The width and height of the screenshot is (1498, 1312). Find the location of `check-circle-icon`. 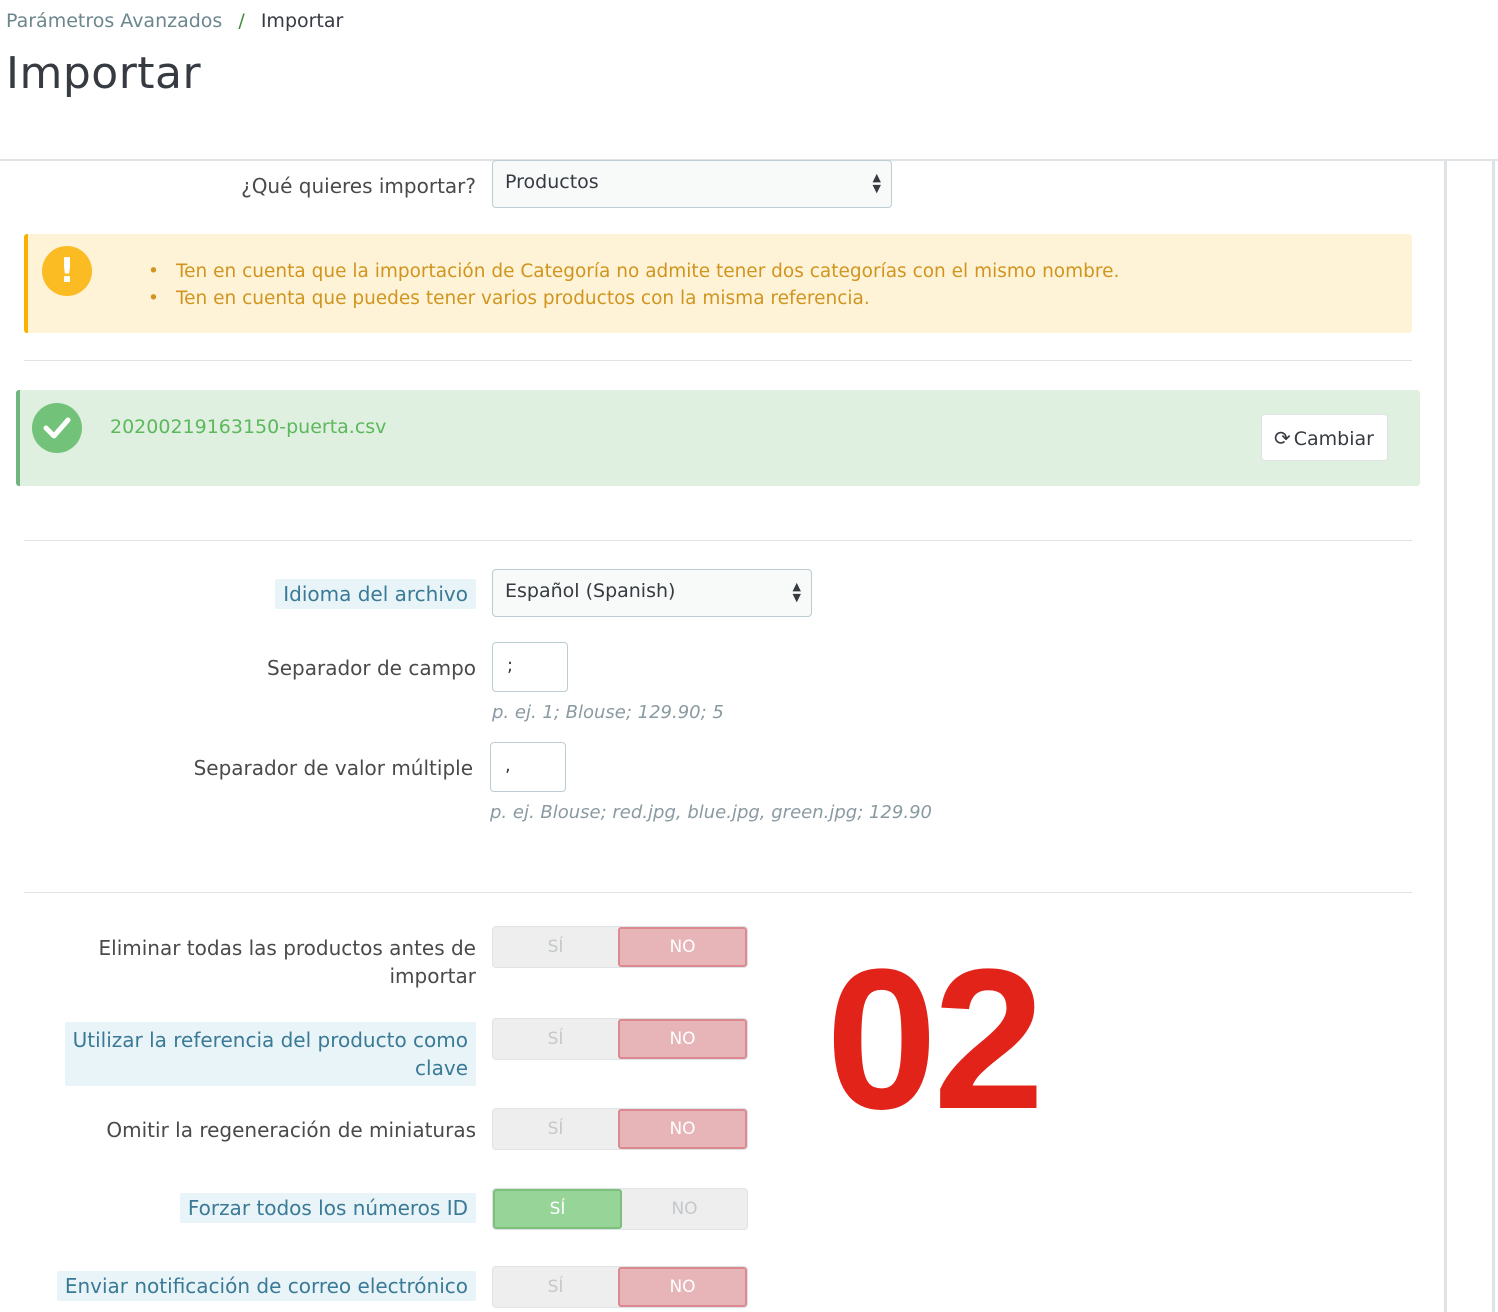

check-circle-icon is located at coordinates (57, 428).